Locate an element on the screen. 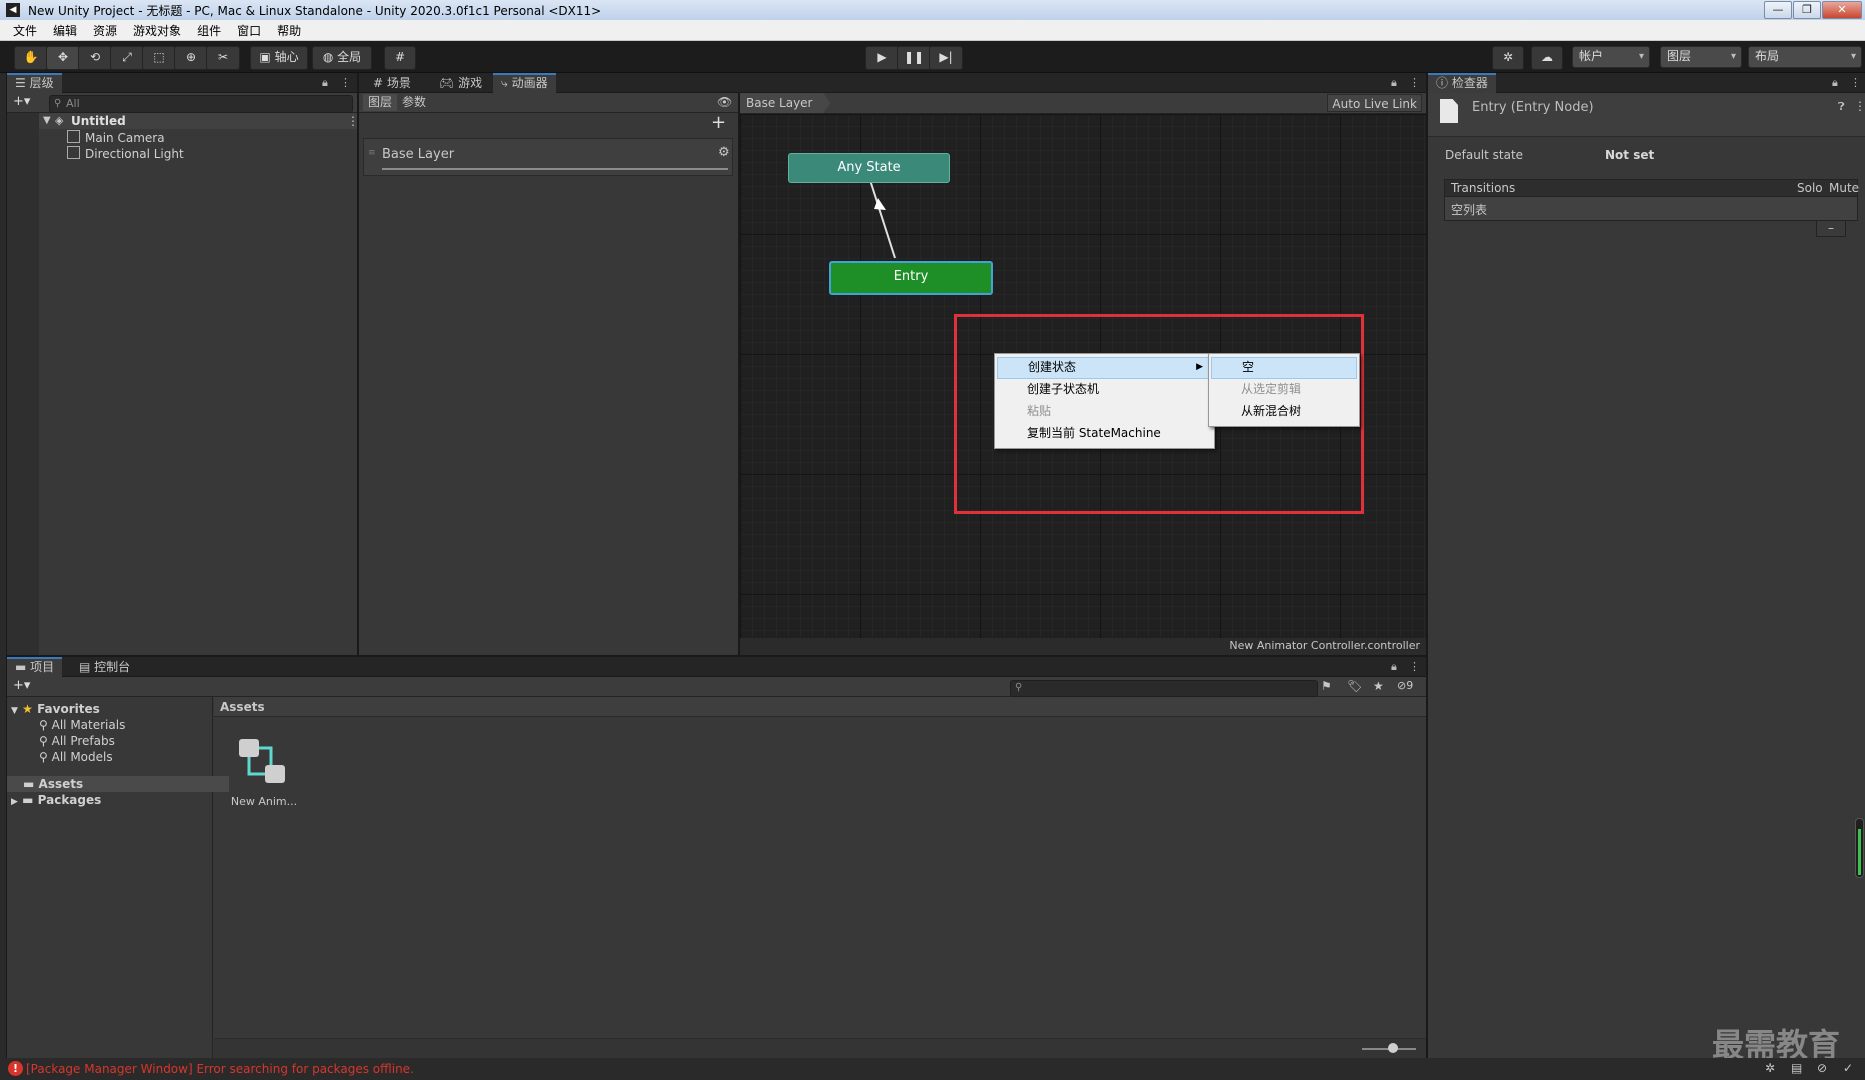 Image resolution: width=1865 pixels, height=1080 pixels. eye-icon: 👁︎ is located at coordinates (724, 102).